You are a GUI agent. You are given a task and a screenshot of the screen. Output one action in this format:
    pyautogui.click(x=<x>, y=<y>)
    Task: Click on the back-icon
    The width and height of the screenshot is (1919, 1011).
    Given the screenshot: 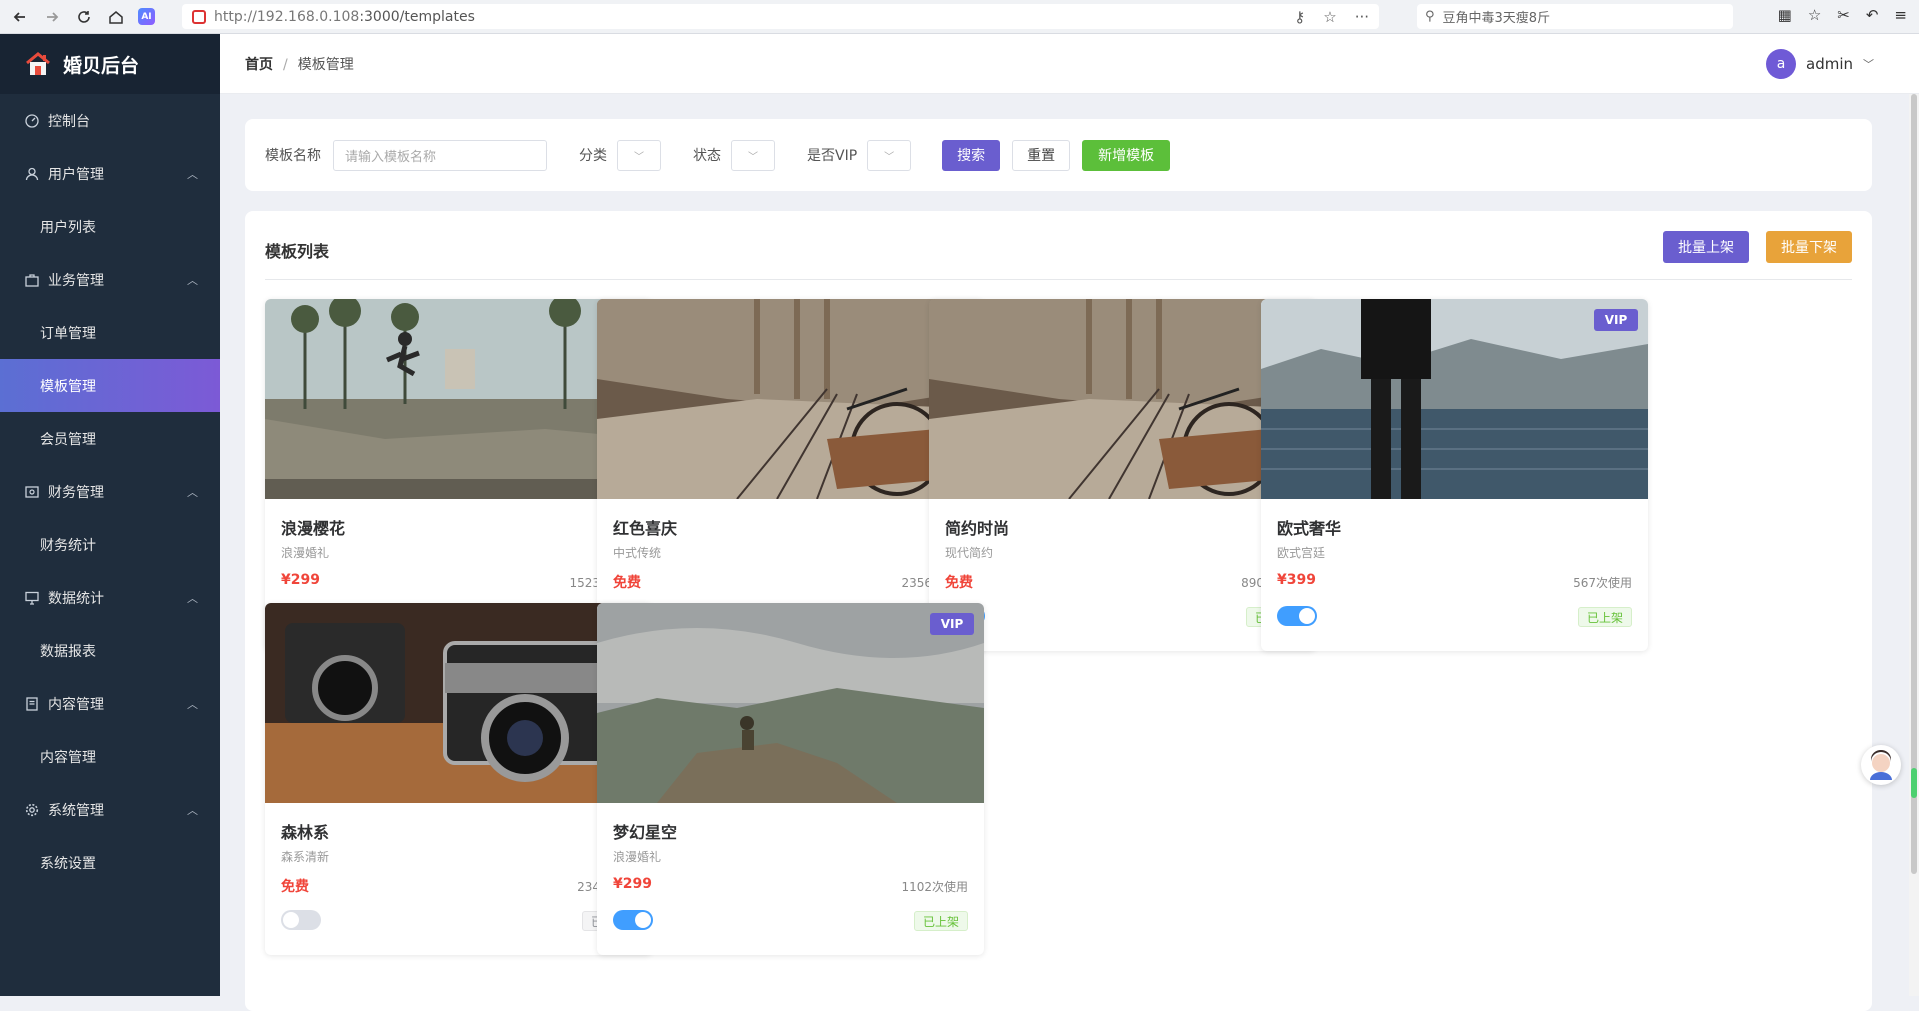 What is the action you would take?
    pyautogui.click(x=20, y=17)
    